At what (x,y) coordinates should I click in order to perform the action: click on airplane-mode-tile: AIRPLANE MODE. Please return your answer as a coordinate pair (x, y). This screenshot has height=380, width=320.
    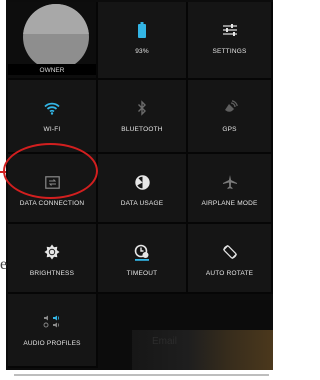
    Looking at the image, I should click on (230, 189).